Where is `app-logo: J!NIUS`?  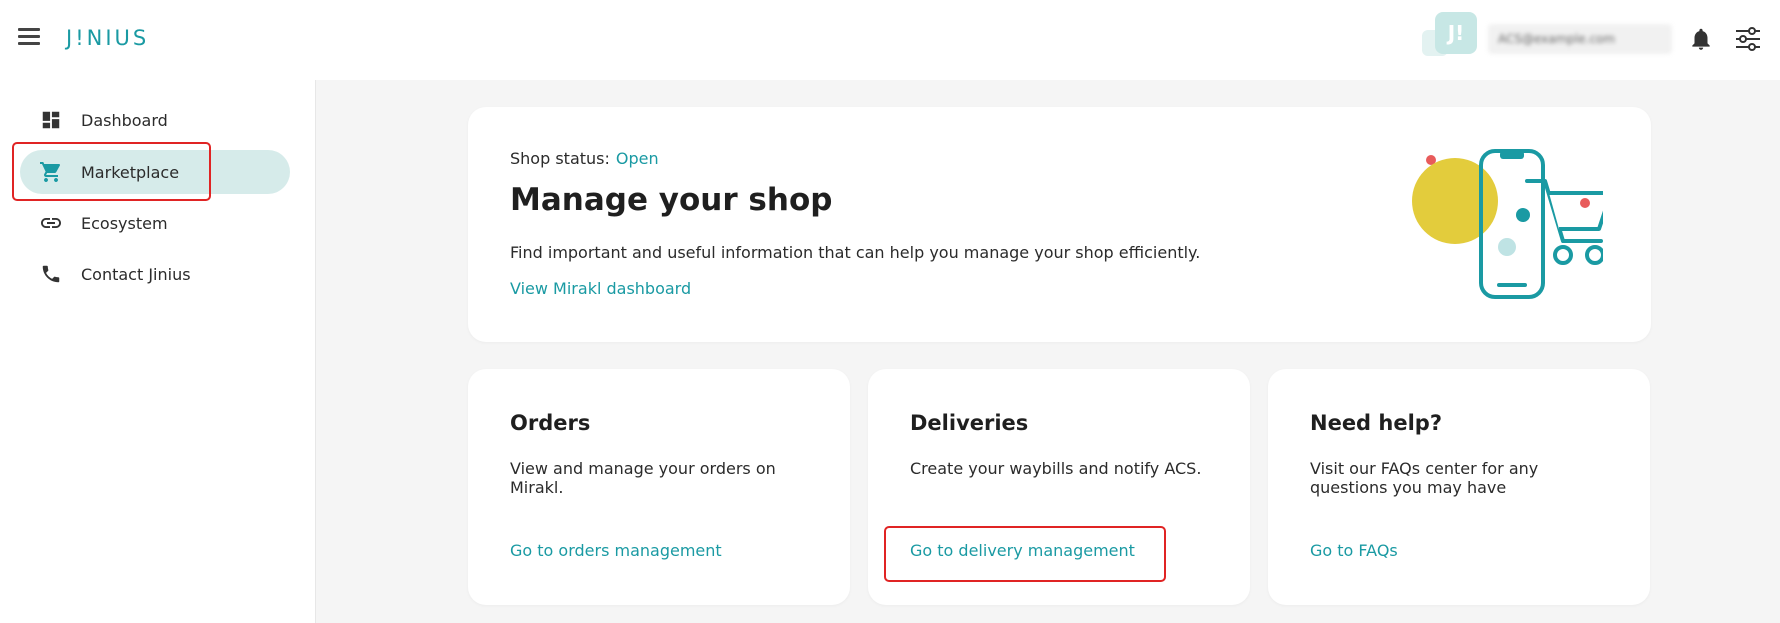
app-logo: J!NIUS is located at coordinates (107, 38).